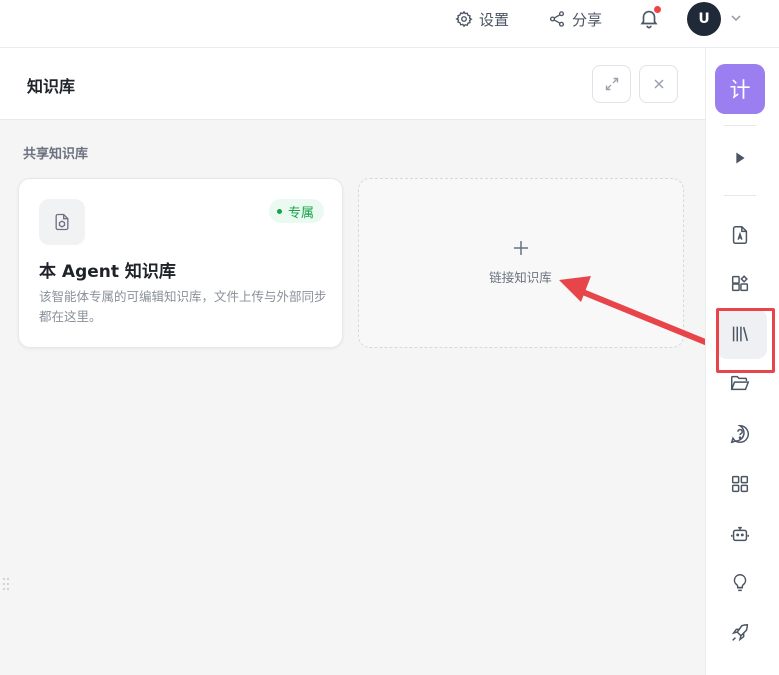 Image resolution: width=779 pixels, height=675 pixels. Describe the element at coordinates (56, 154) in the screenshot. I see `section-label: 共享知识库` at that location.